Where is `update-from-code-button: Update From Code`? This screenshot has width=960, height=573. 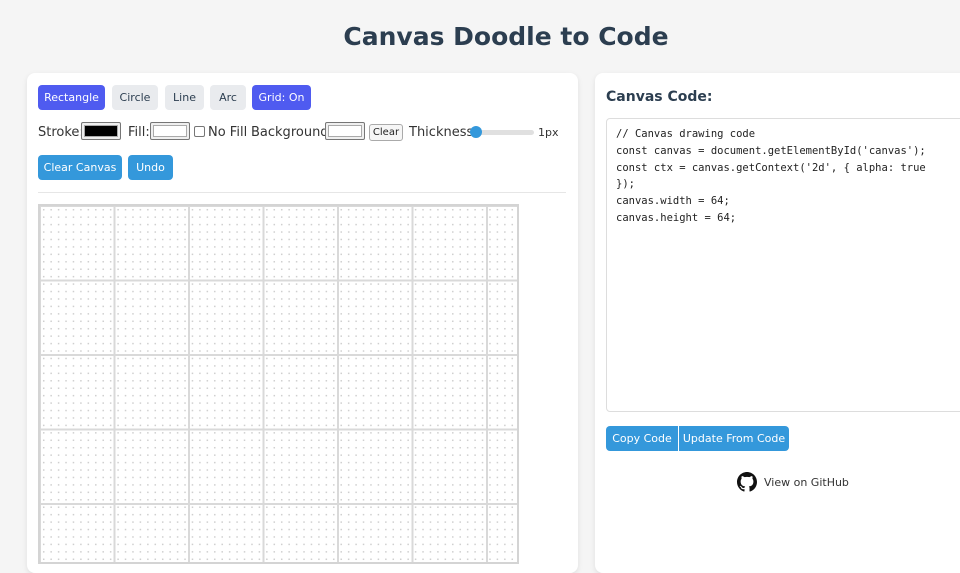 update-from-code-button: Update From Code is located at coordinates (734, 438).